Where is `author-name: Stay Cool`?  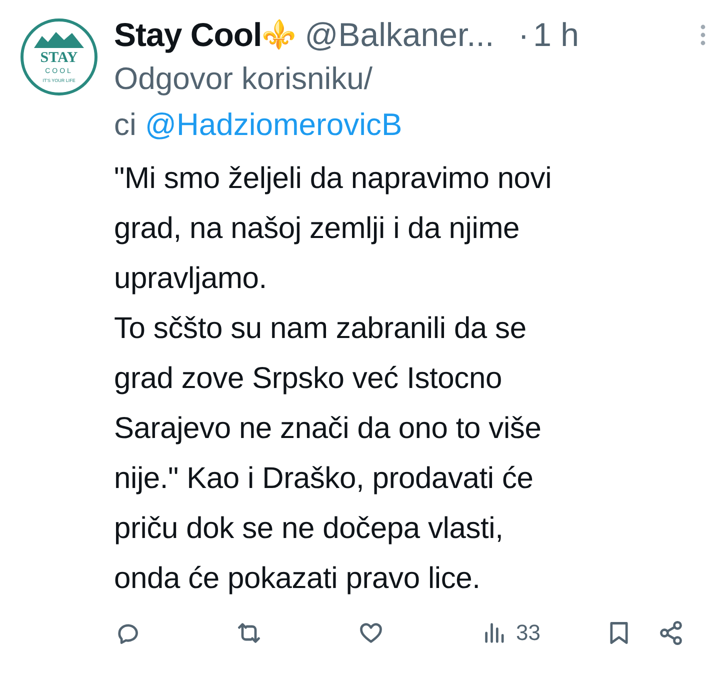
author-name: Stay Cool is located at coordinates (188, 35).